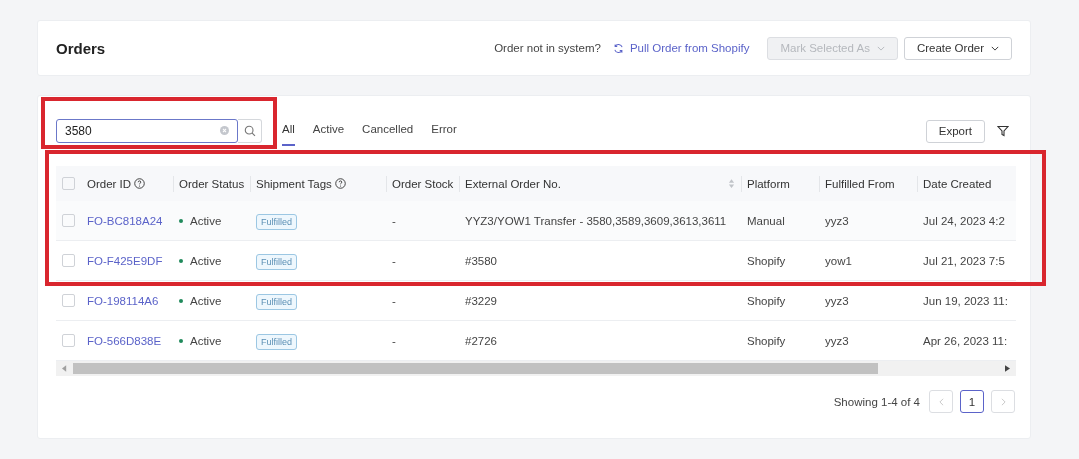  Describe the element at coordinates (224, 130) in the screenshot. I see `clear-icon` at that location.